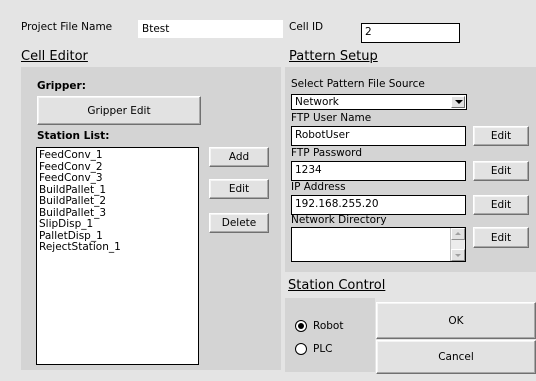  I want to click on station-list-label: Station List:, so click(73, 136).